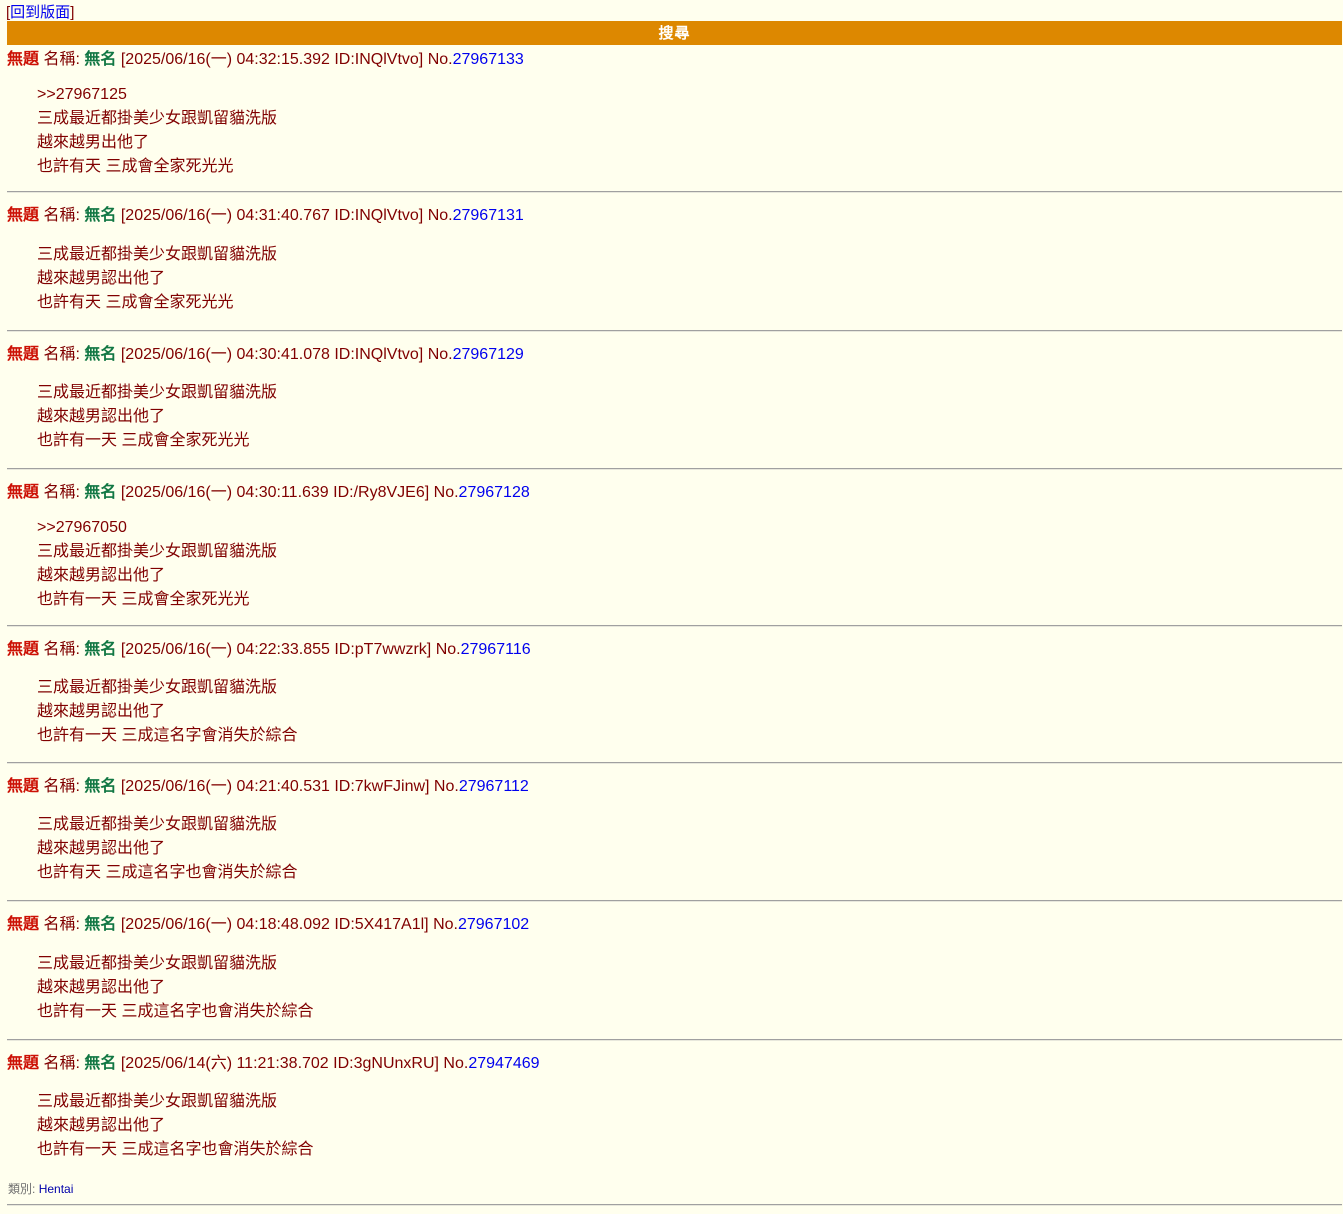 The height and width of the screenshot is (1214, 1343). Describe the element at coordinates (167, 872) in the screenshot. I see `post-line: 也許有天 三成這名字也會消失於綜合` at that location.